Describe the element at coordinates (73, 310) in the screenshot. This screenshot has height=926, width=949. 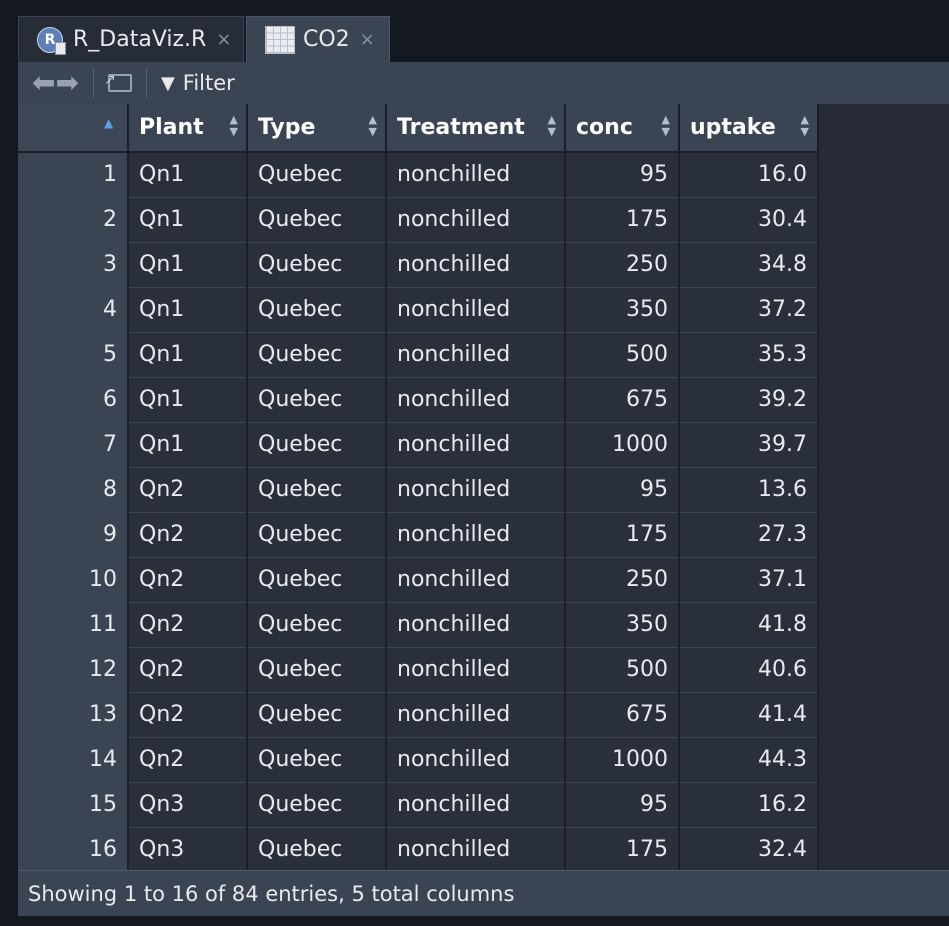
I see `row-number: 4` at that location.